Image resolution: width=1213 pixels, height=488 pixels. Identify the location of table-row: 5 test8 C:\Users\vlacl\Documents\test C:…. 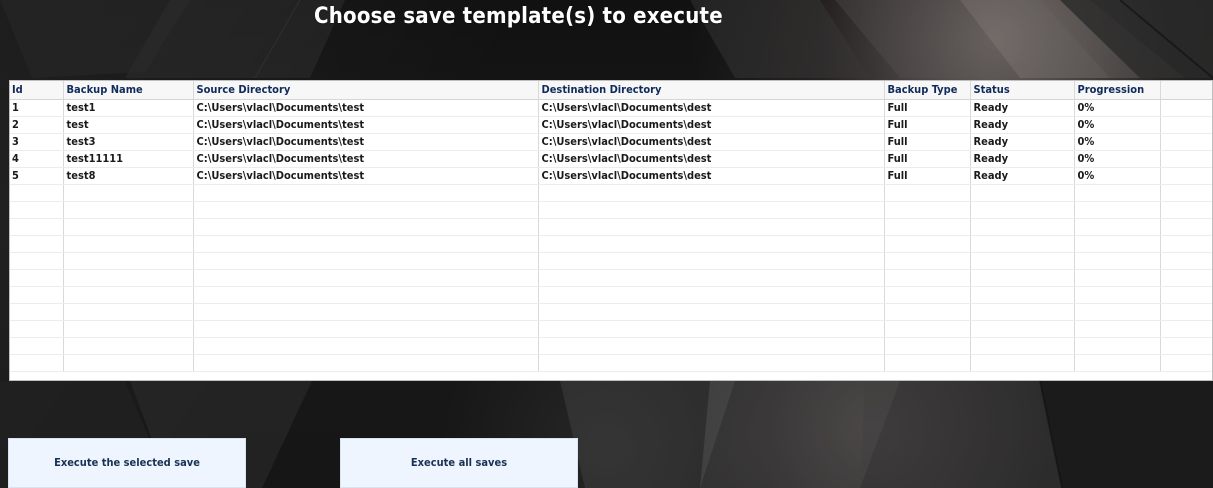
(611, 176).